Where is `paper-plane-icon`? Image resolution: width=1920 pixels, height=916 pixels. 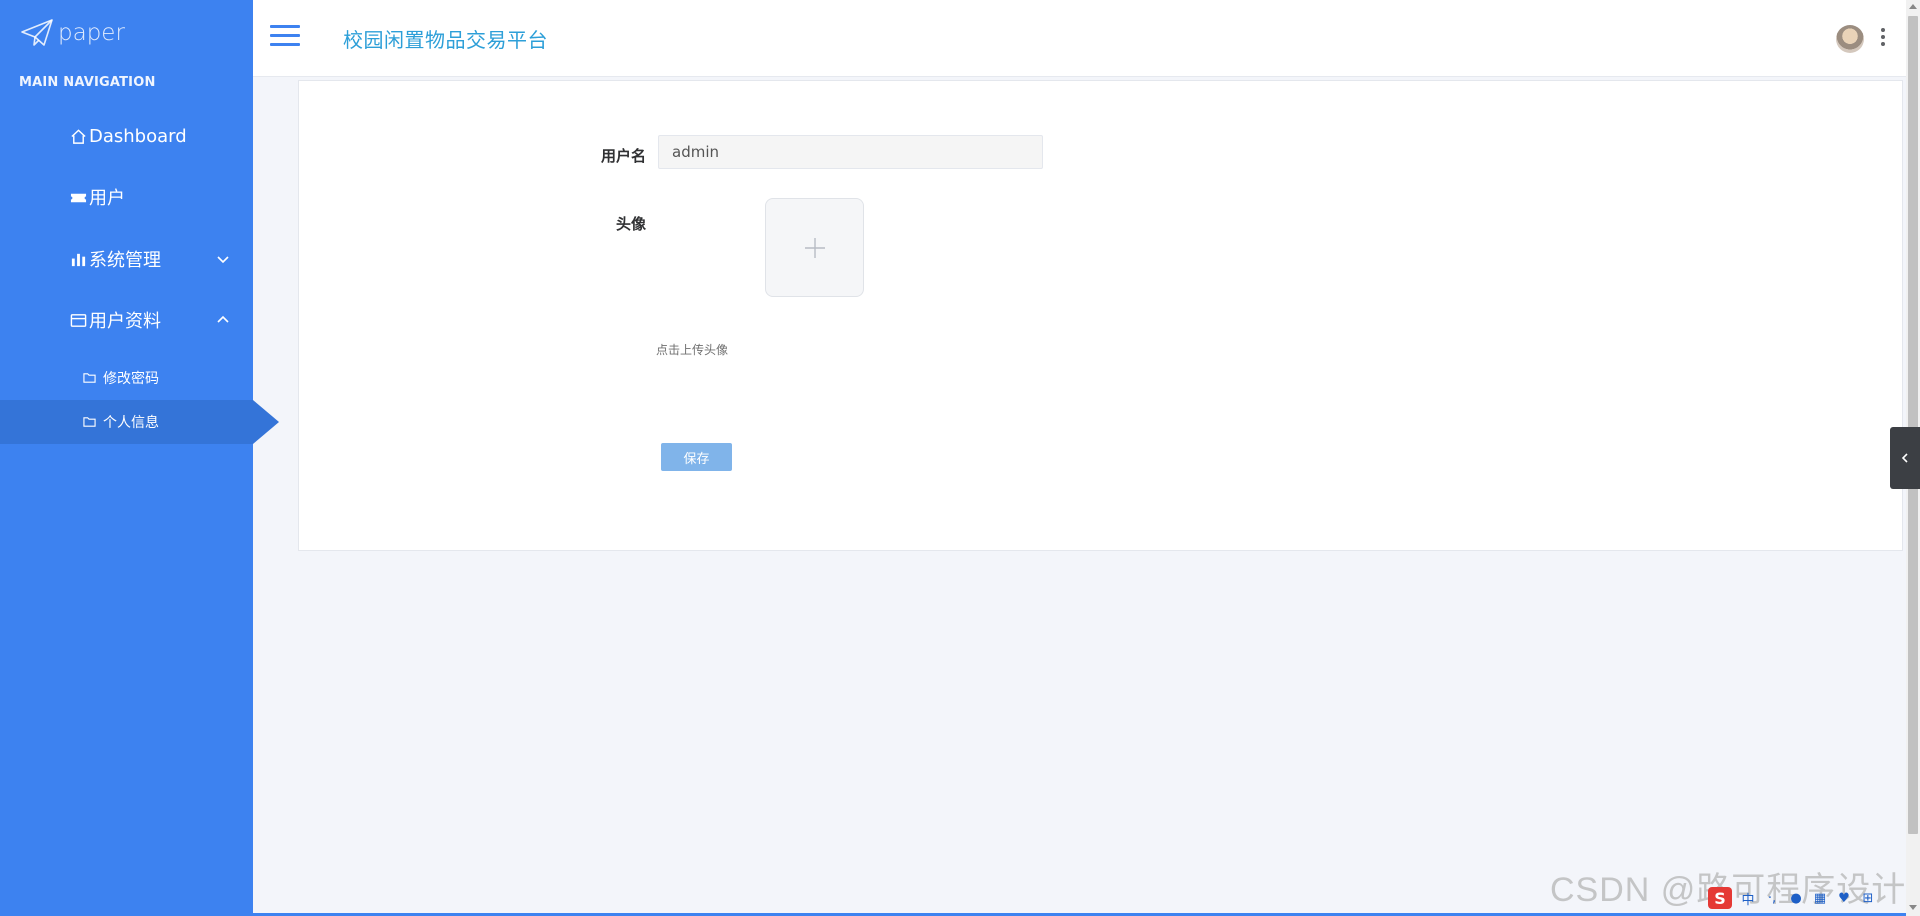
paper-plane-icon is located at coordinates (37, 32).